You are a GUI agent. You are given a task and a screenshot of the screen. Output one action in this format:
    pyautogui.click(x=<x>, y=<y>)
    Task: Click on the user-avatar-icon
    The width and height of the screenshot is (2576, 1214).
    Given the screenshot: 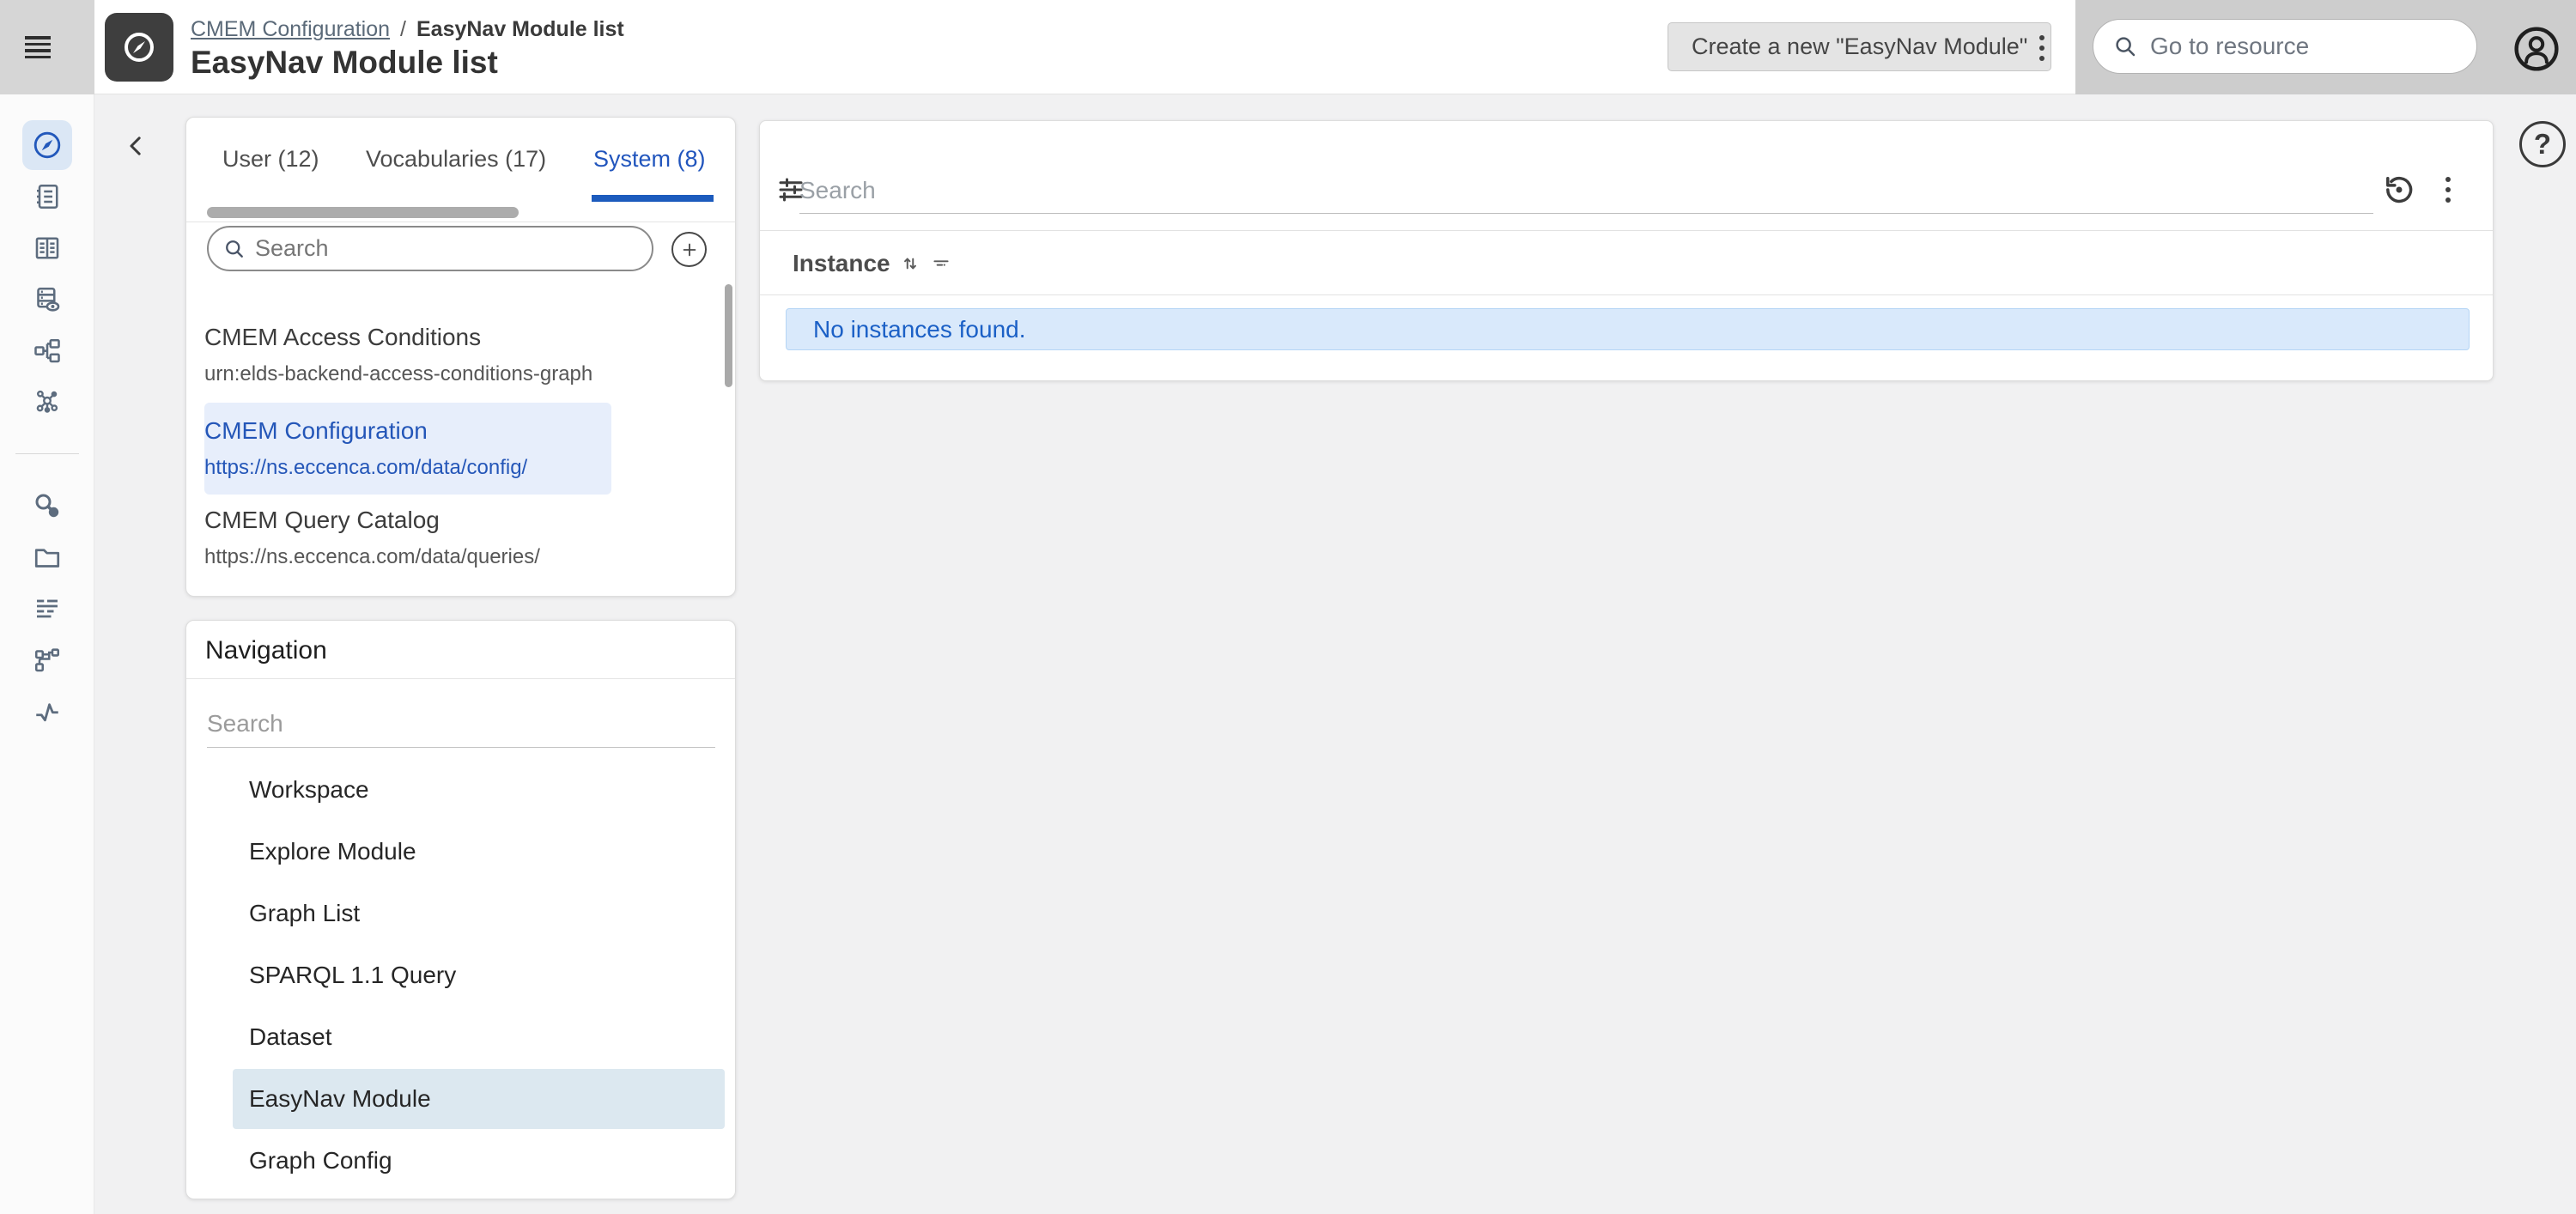 What is the action you would take?
    pyautogui.click(x=2536, y=49)
    